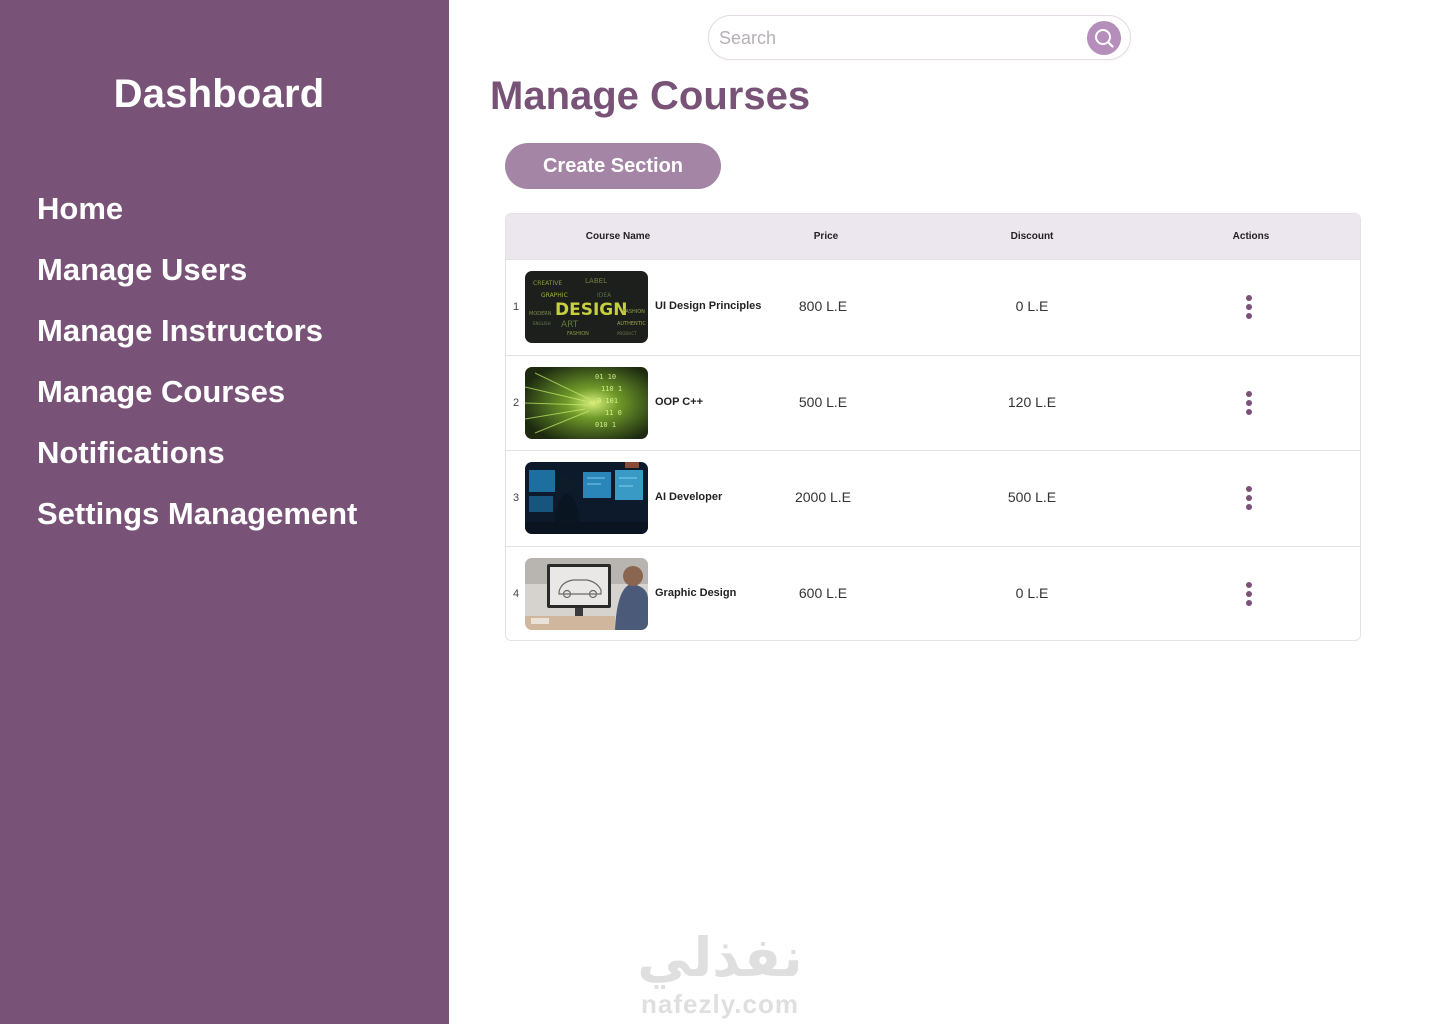 This screenshot has width=1440, height=1024. Describe the element at coordinates (197, 218) in the screenshot. I see `sidebar-item-home: Home` at that location.